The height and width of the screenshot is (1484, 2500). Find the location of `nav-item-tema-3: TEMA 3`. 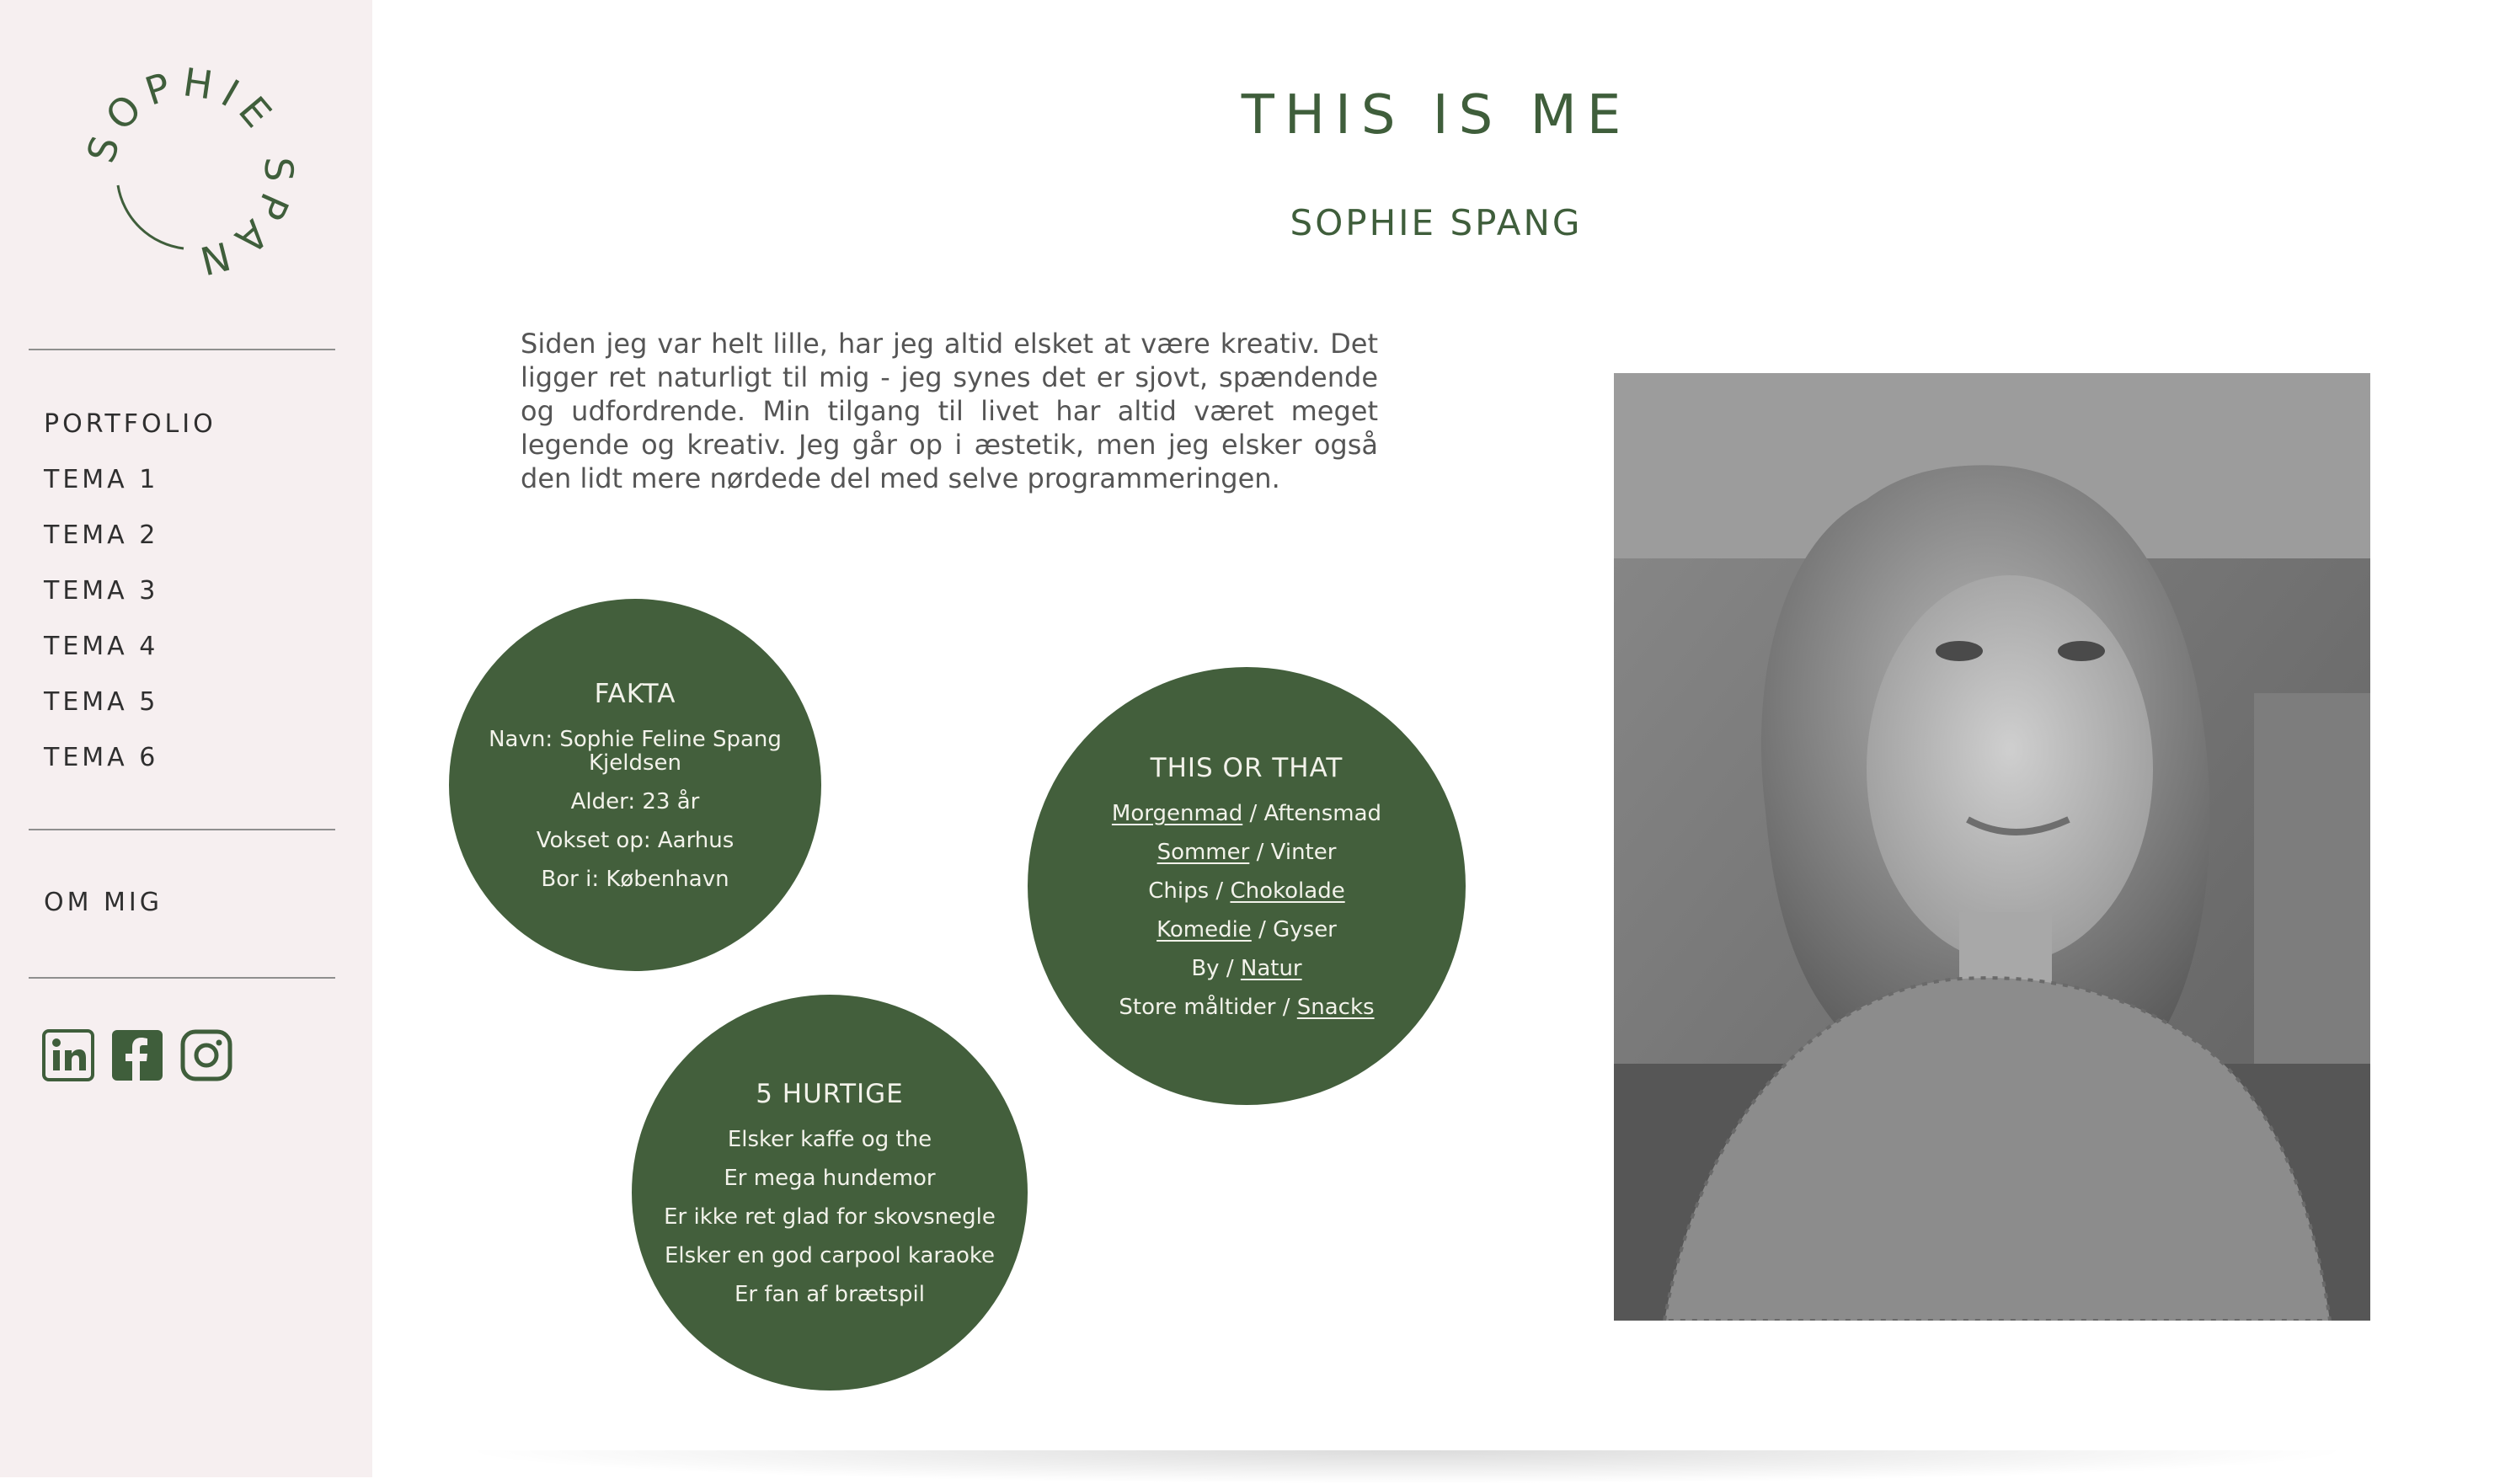

nav-item-tema-3: TEMA 3 is located at coordinates (130, 602).